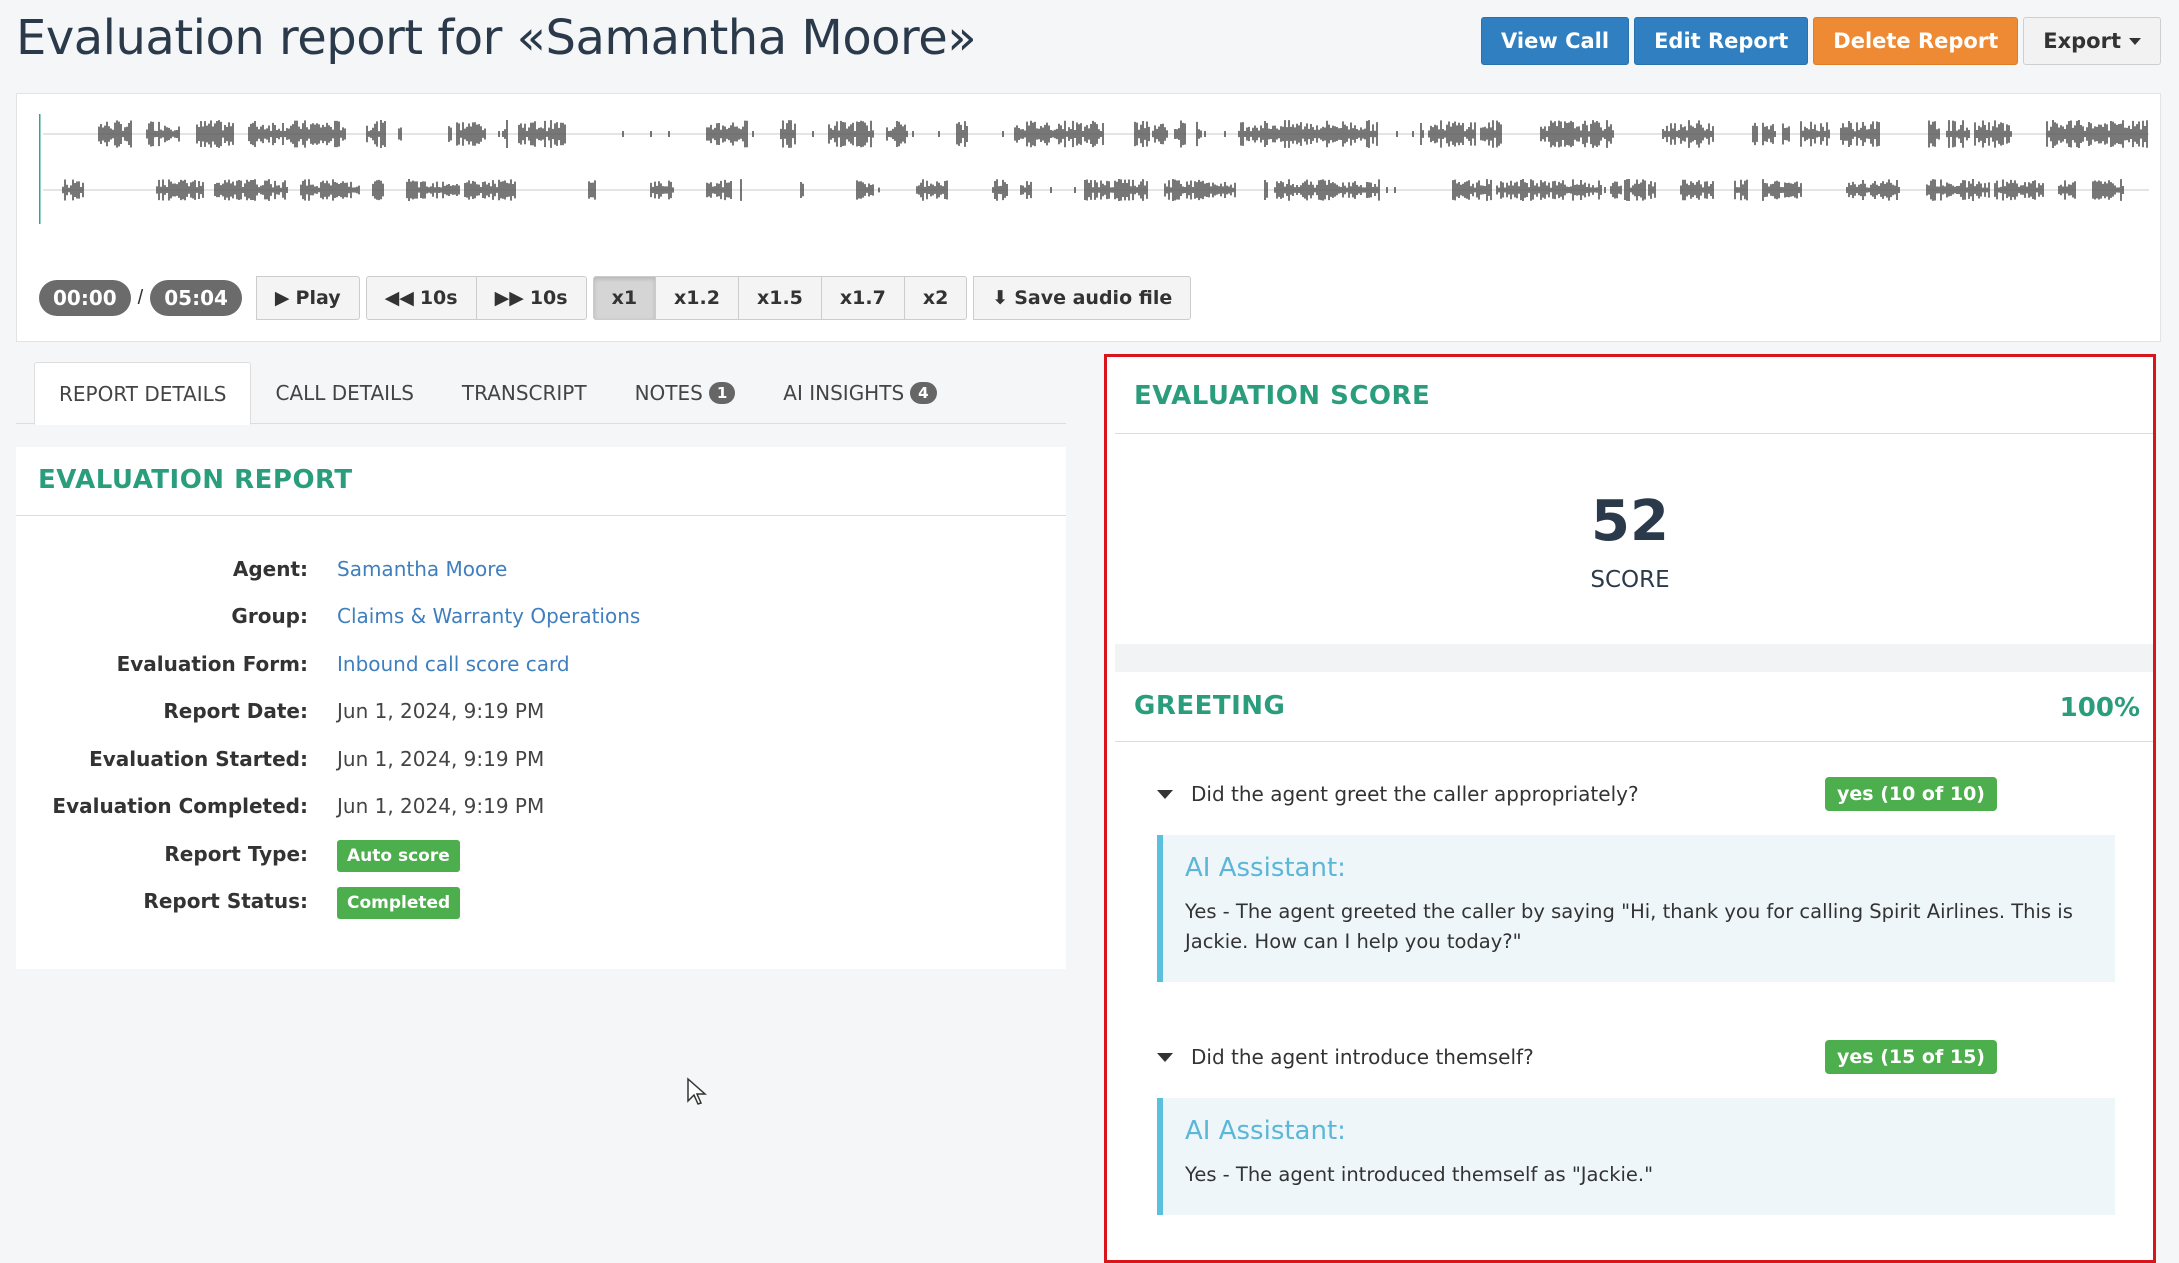 This screenshot has width=2179, height=1263. Describe the element at coordinates (1911, 794) in the screenshot. I see `answer-badge: yes (10 of 10)` at that location.